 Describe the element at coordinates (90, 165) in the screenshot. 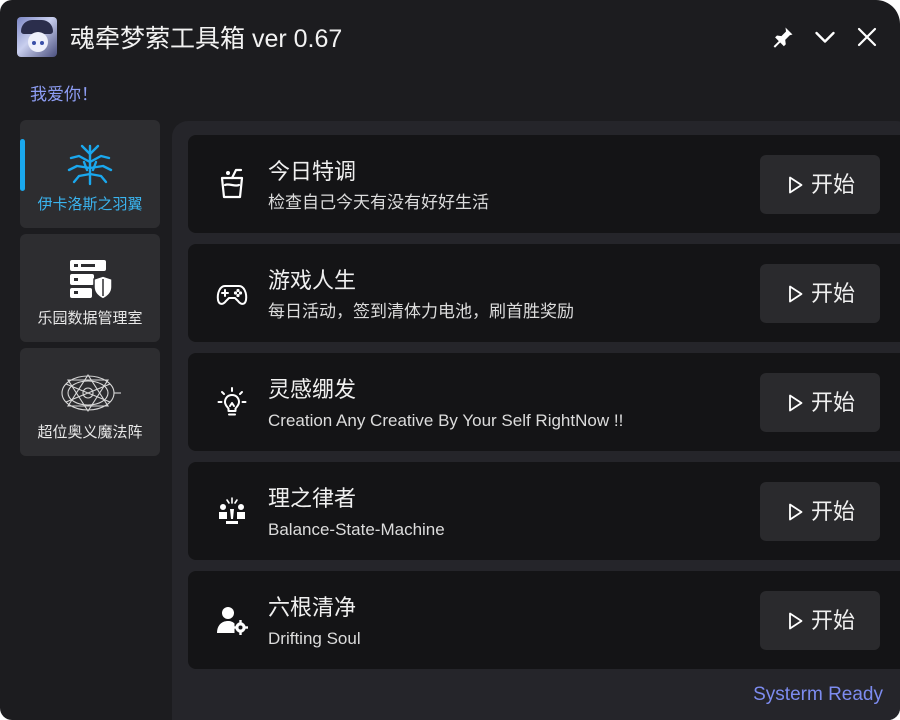

I see `wings-icon` at that location.